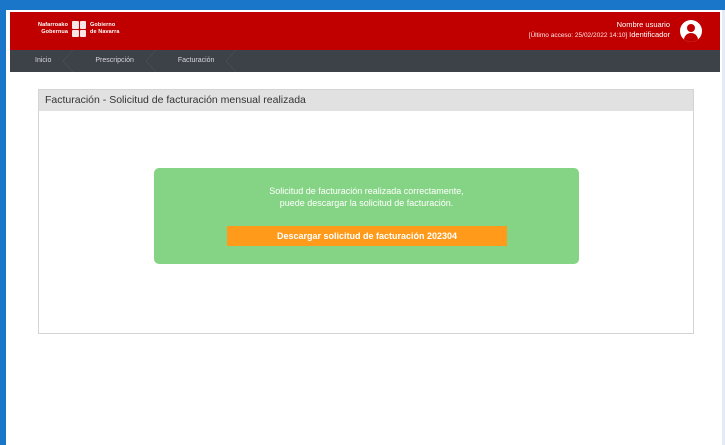 This screenshot has width=725, height=445. Describe the element at coordinates (578, 35) in the screenshot. I see `last-access: [Último acceso: 25/02/2022 14:10]` at that location.